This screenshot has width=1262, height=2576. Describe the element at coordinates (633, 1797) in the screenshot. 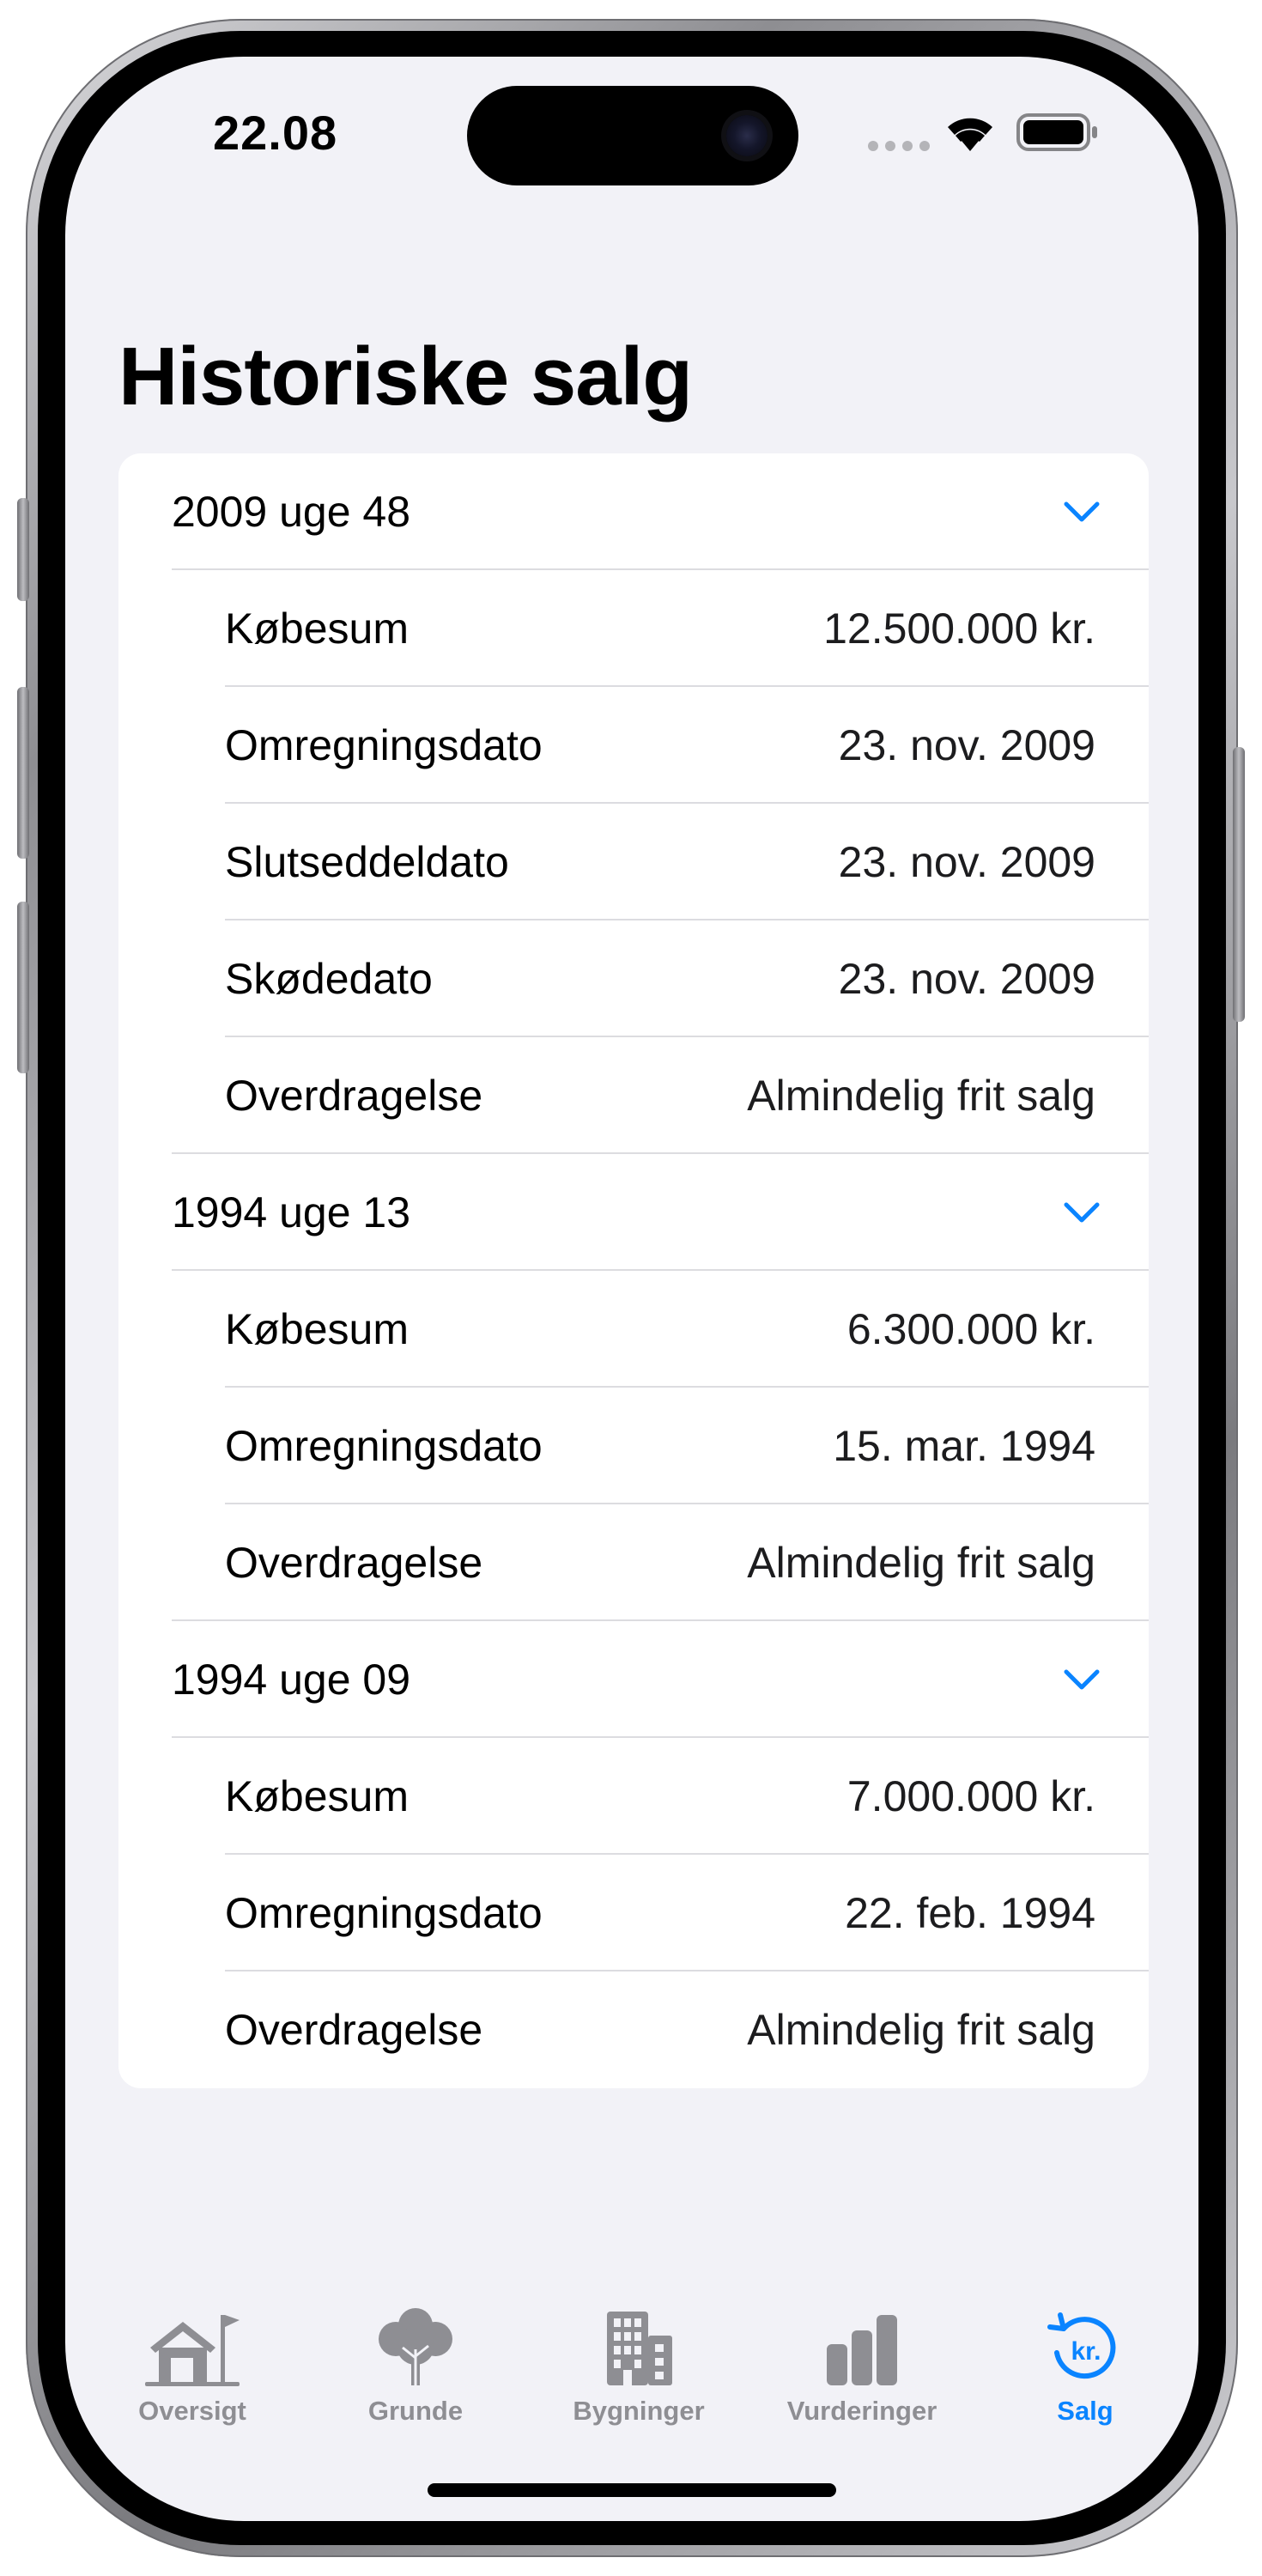

I see `detail-row: Købesum 7.000.000 kr.` at that location.